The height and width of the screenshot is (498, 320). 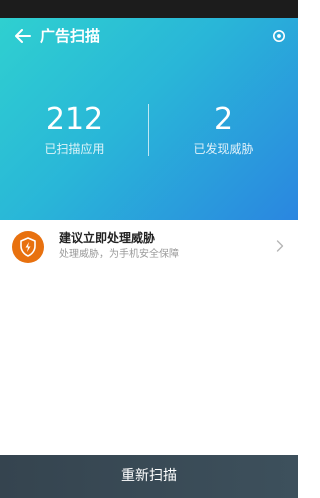 What do you see at coordinates (74, 149) in the screenshot?
I see `scanned-apps-label: 已扫描应用` at bounding box center [74, 149].